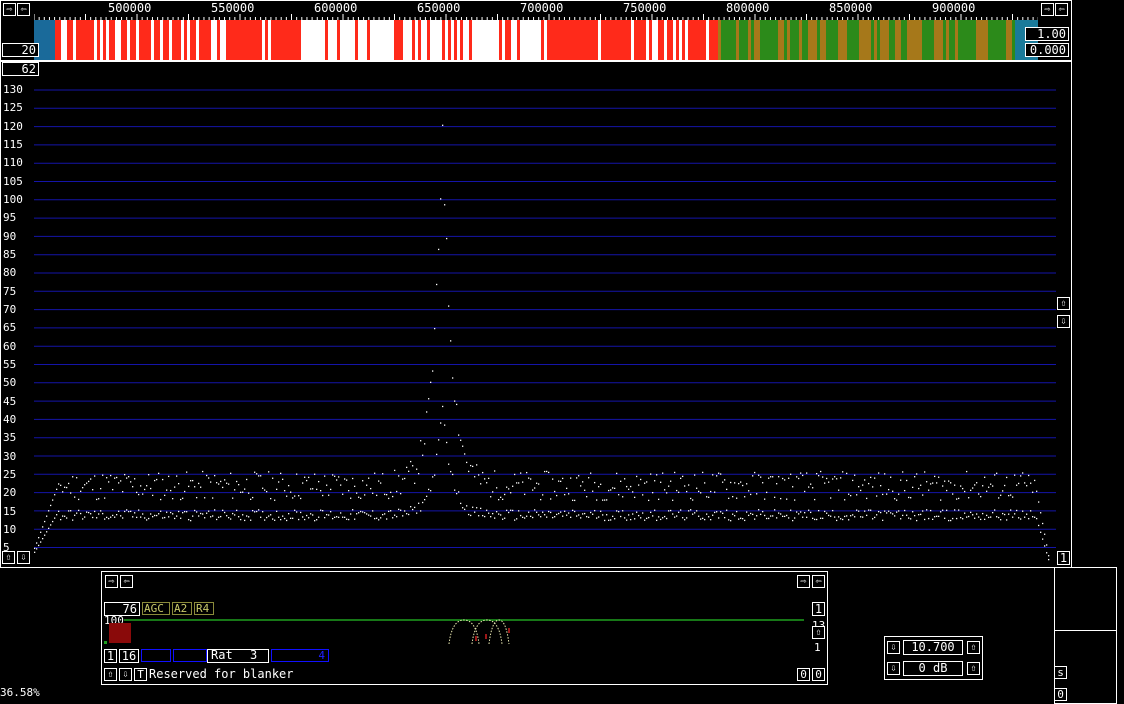  What do you see at coordinates (182, 608) in the screenshot?
I see `a2-toggle: A2` at bounding box center [182, 608].